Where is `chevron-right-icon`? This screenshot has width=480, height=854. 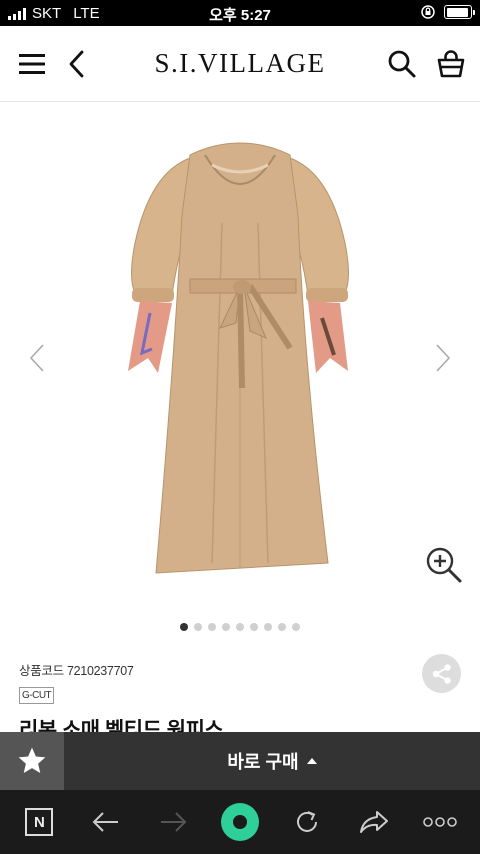 chevron-right-icon is located at coordinates (443, 358).